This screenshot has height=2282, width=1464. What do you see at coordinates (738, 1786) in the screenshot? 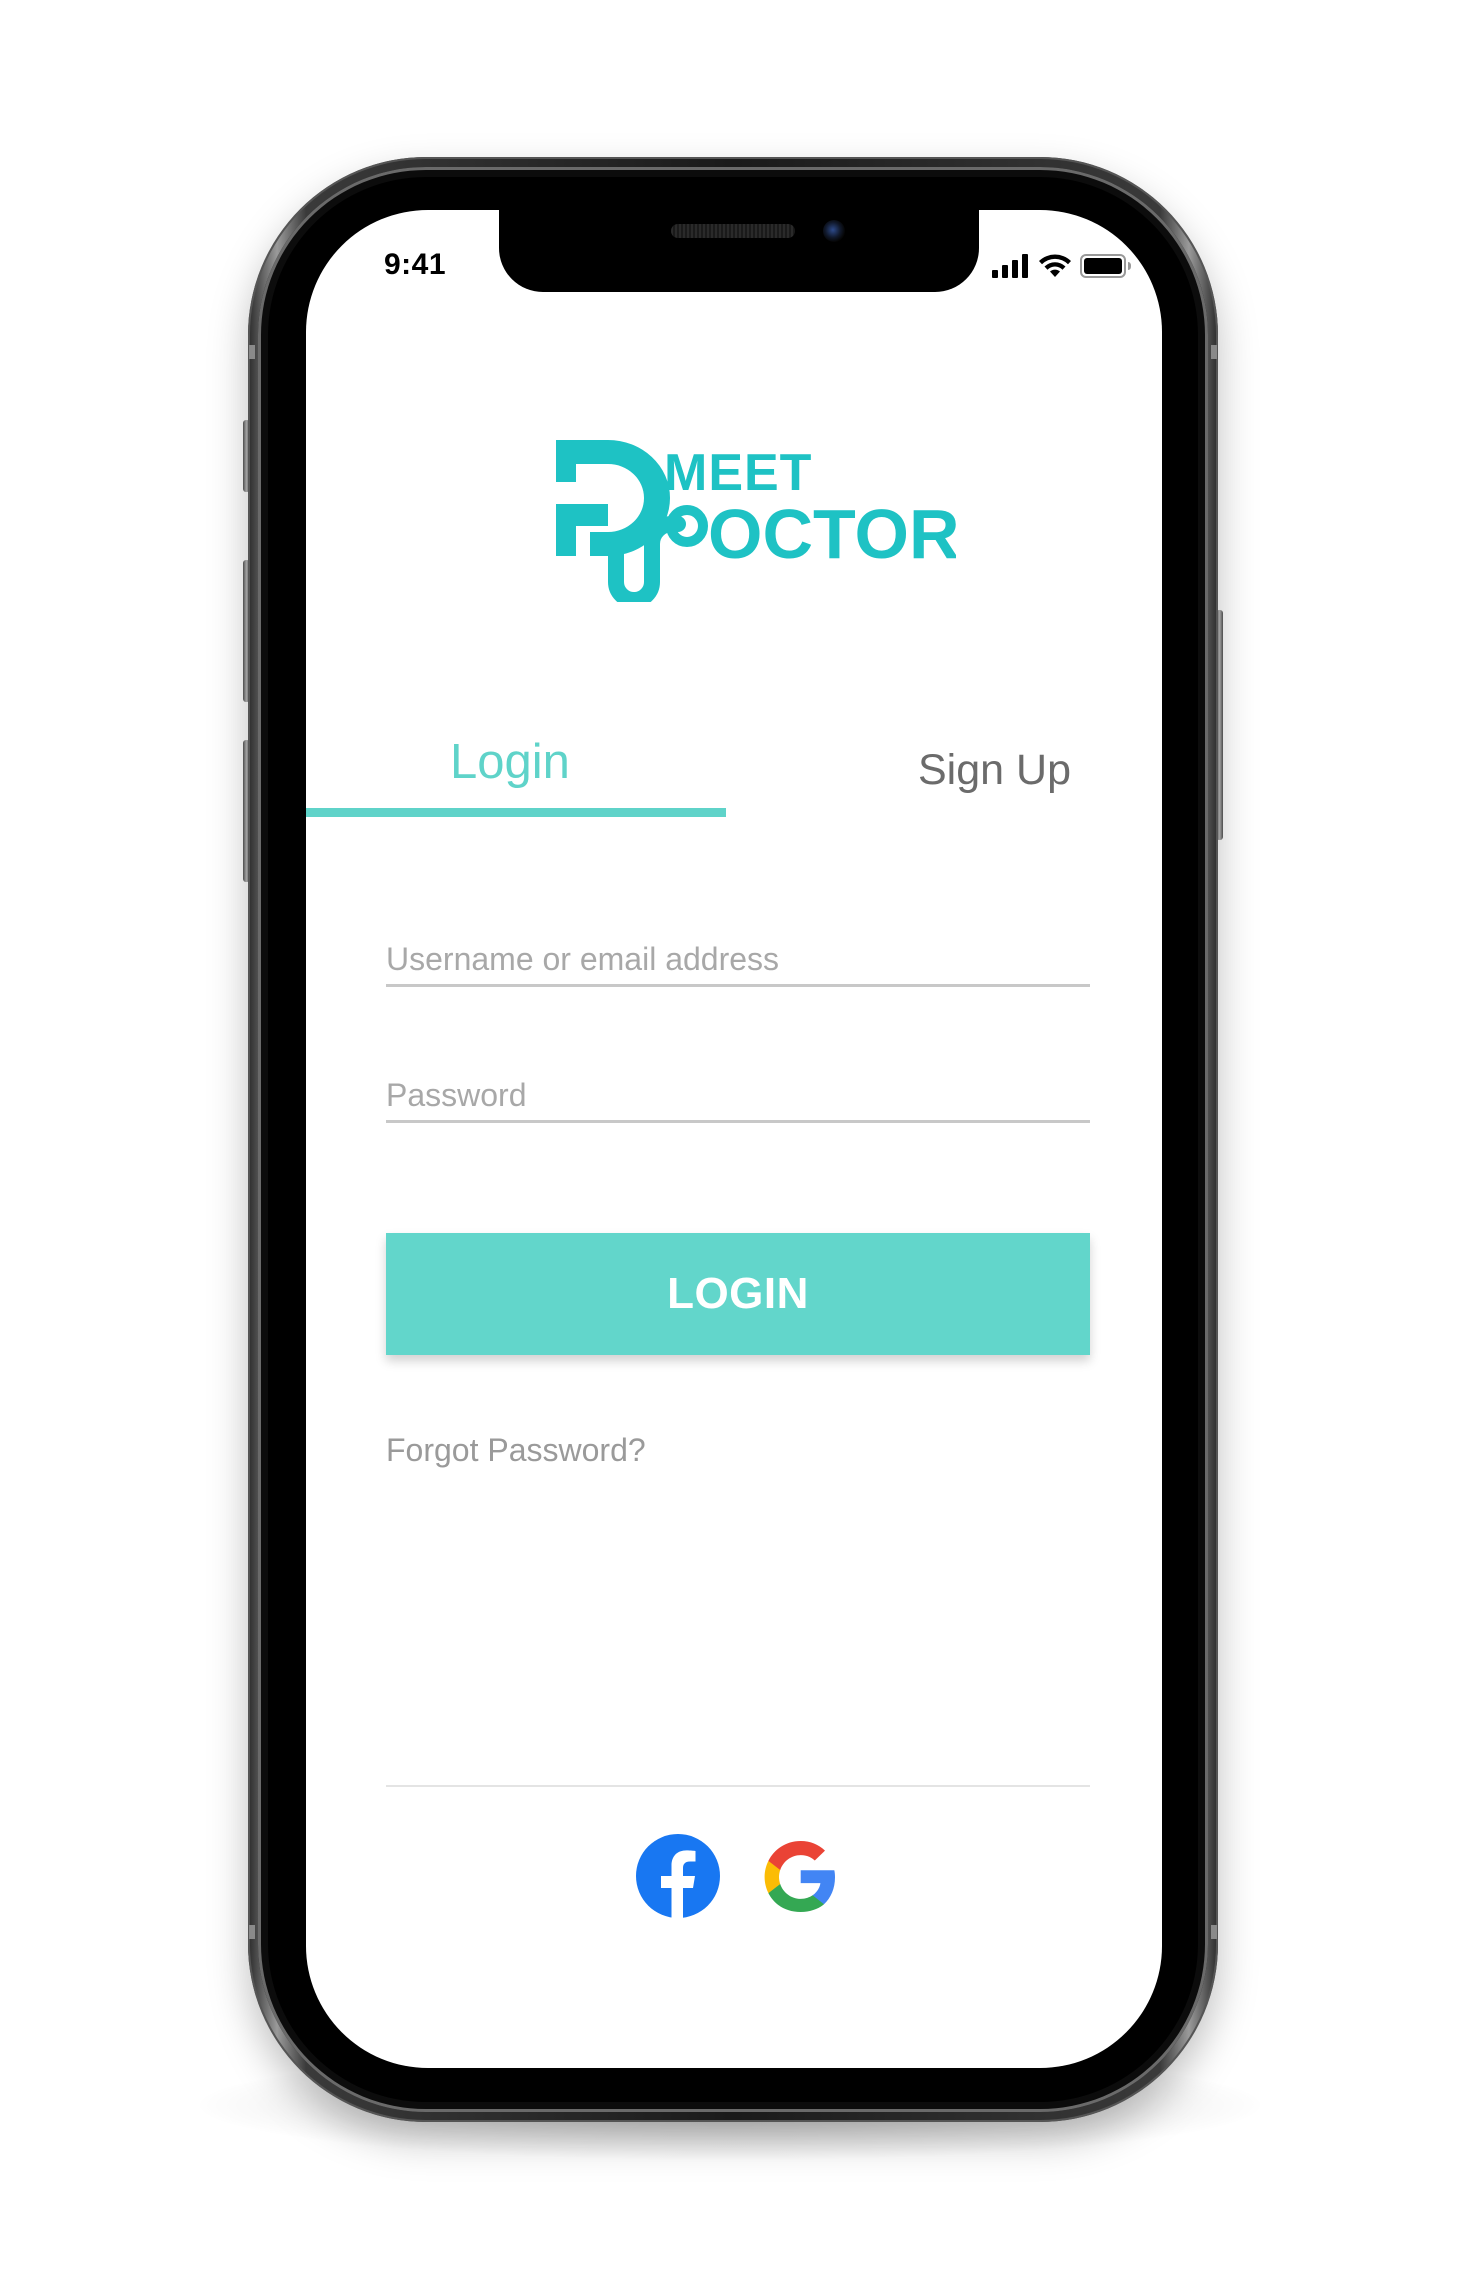
I see `divider` at bounding box center [738, 1786].